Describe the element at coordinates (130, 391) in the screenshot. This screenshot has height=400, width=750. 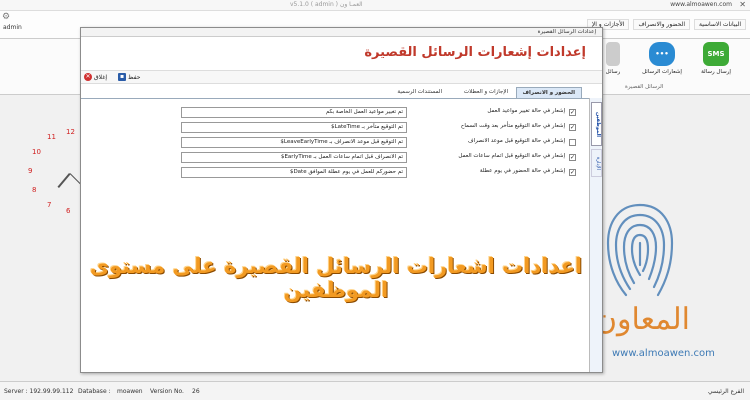
I see `status-database-name: moawen` at that location.